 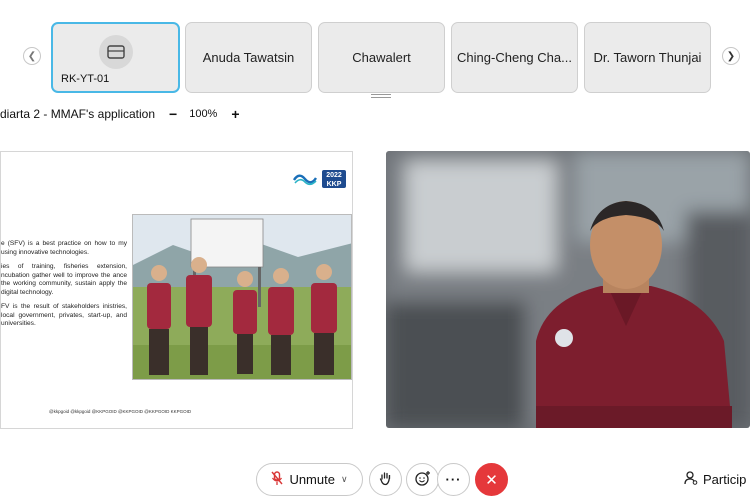 I want to click on chevron-left-icon: ❮, so click(x=32, y=56).